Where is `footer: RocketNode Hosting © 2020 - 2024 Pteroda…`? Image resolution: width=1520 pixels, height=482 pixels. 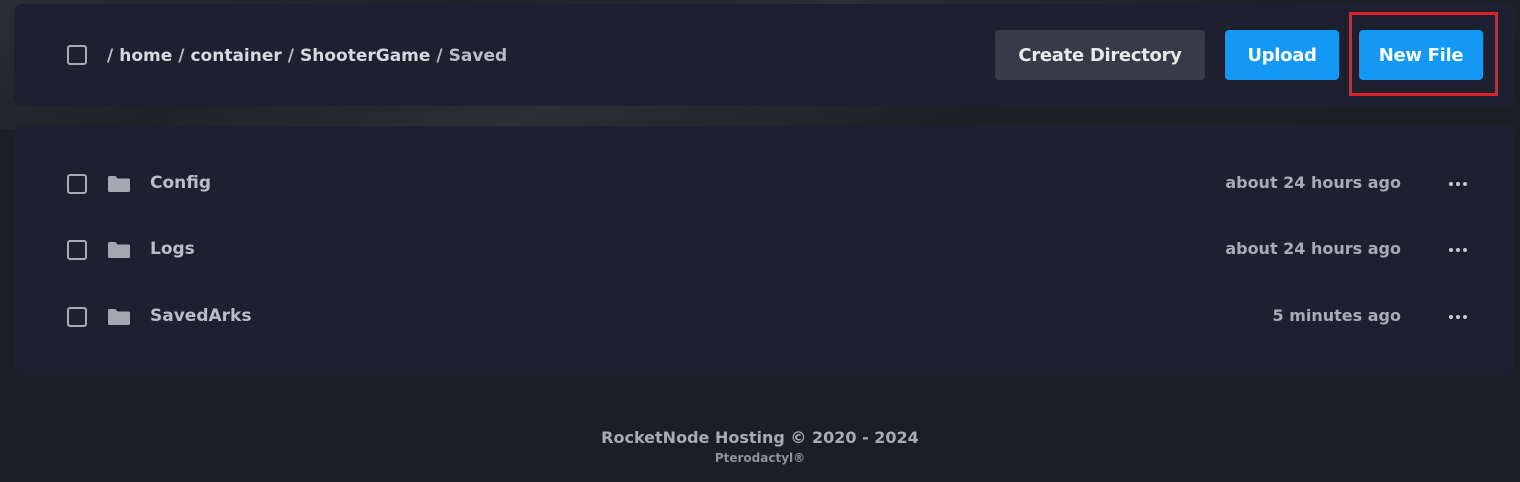 footer: RocketNode Hosting © 2020 - 2024 Pteroda… is located at coordinates (760, 446).